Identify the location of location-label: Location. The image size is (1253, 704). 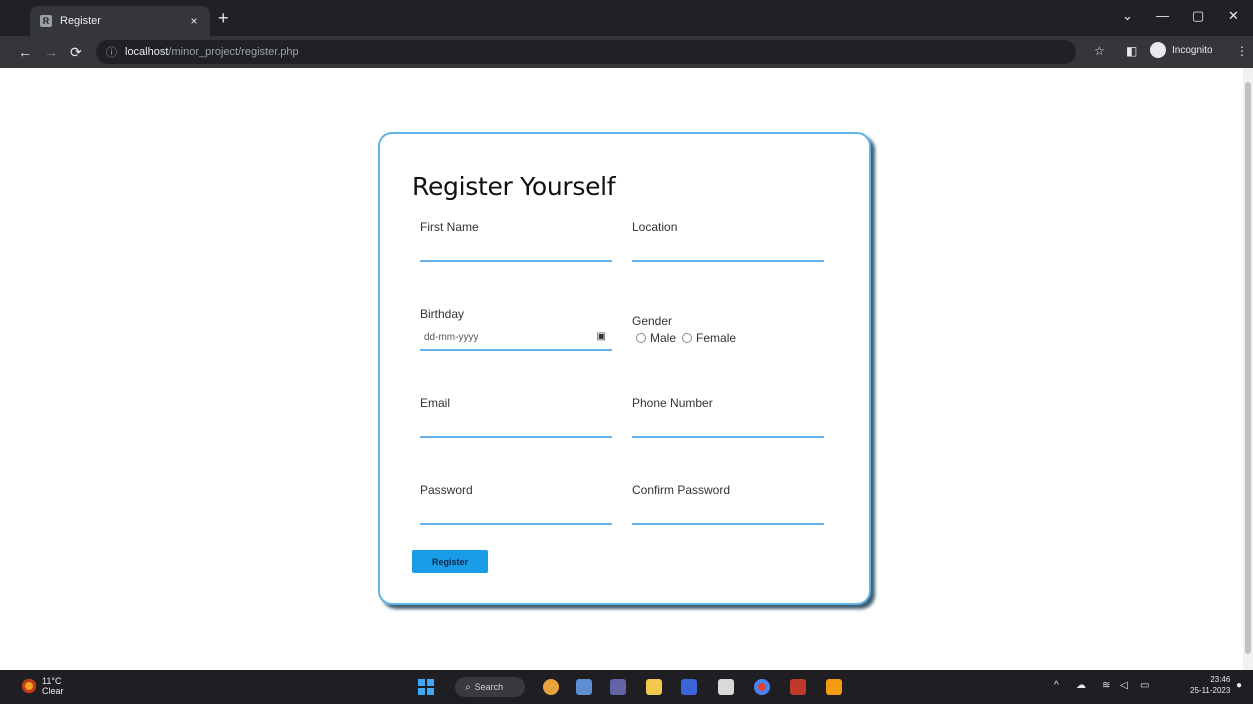
(655, 227).